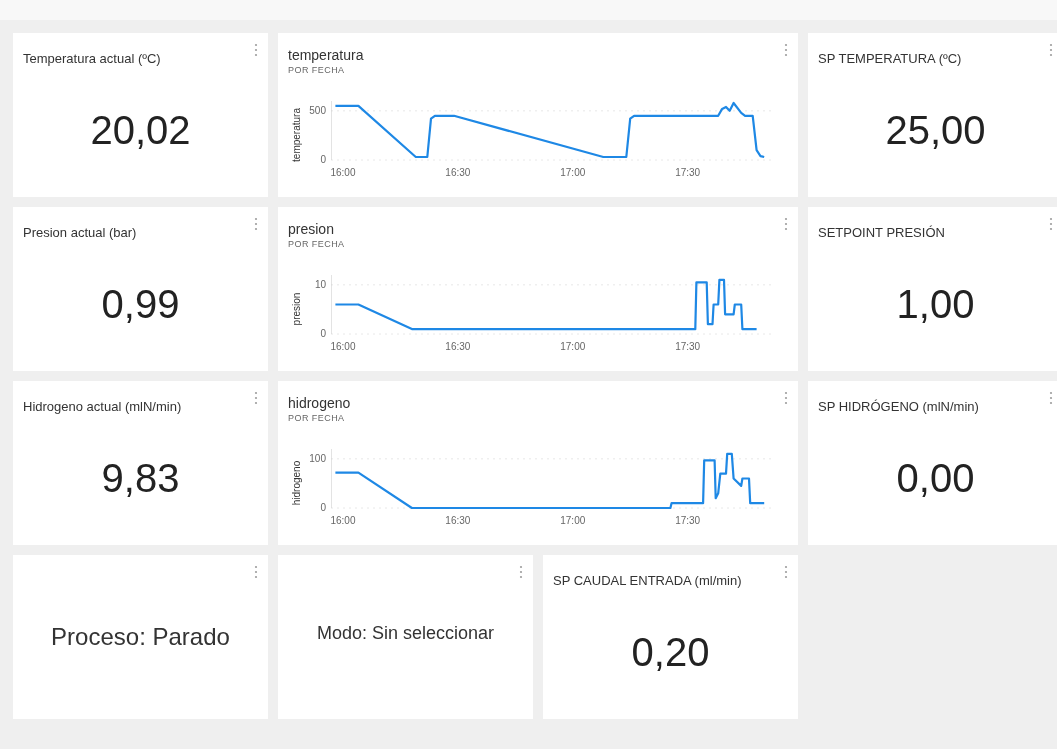 The image size is (1057, 749). Describe the element at coordinates (326, 56) in the screenshot. I see `chart-title: temperatura` at that location.